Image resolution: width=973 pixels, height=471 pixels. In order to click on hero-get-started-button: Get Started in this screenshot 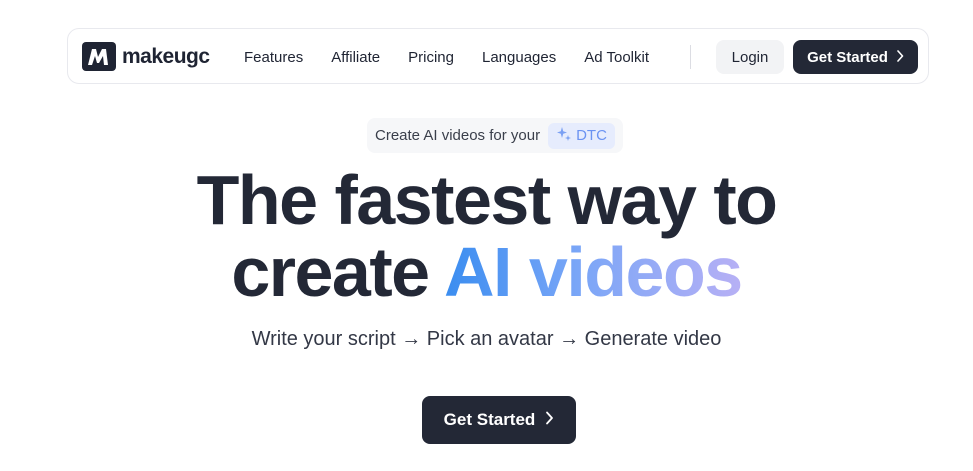, I will do `click(499, 420)`.